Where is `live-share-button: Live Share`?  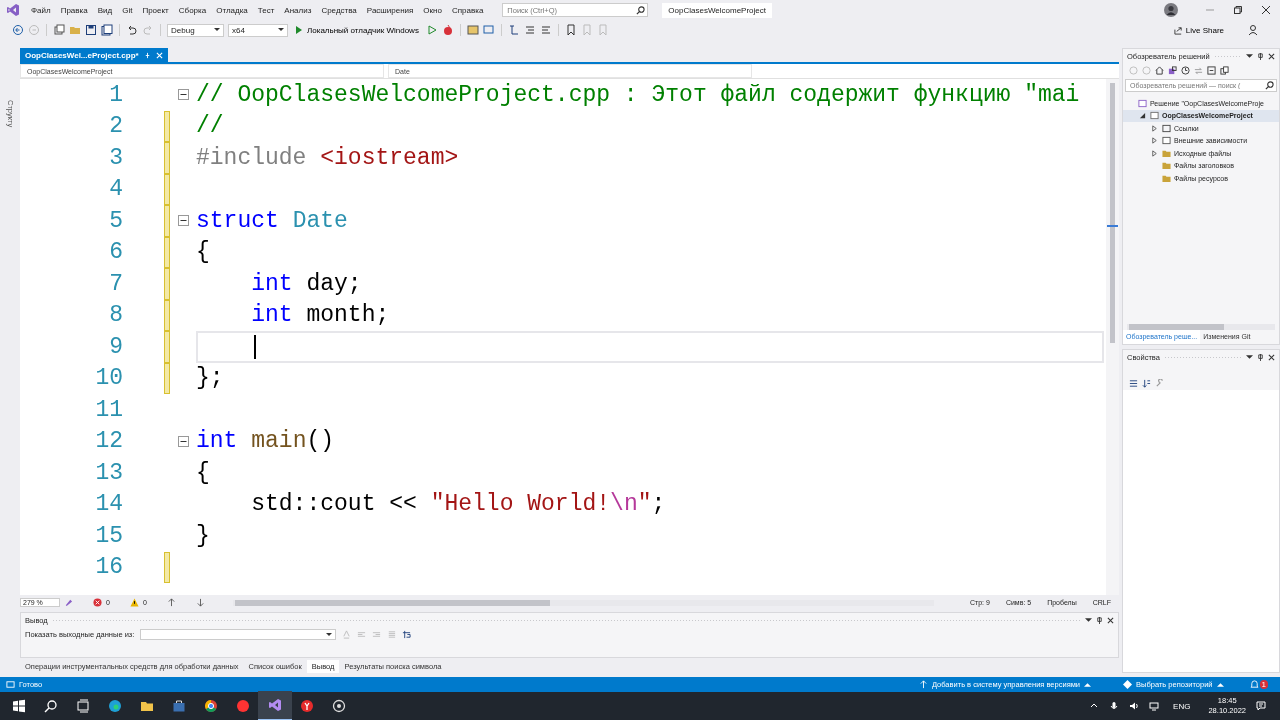 live-share-button: Live Share is located at coordinates (1198, 30).